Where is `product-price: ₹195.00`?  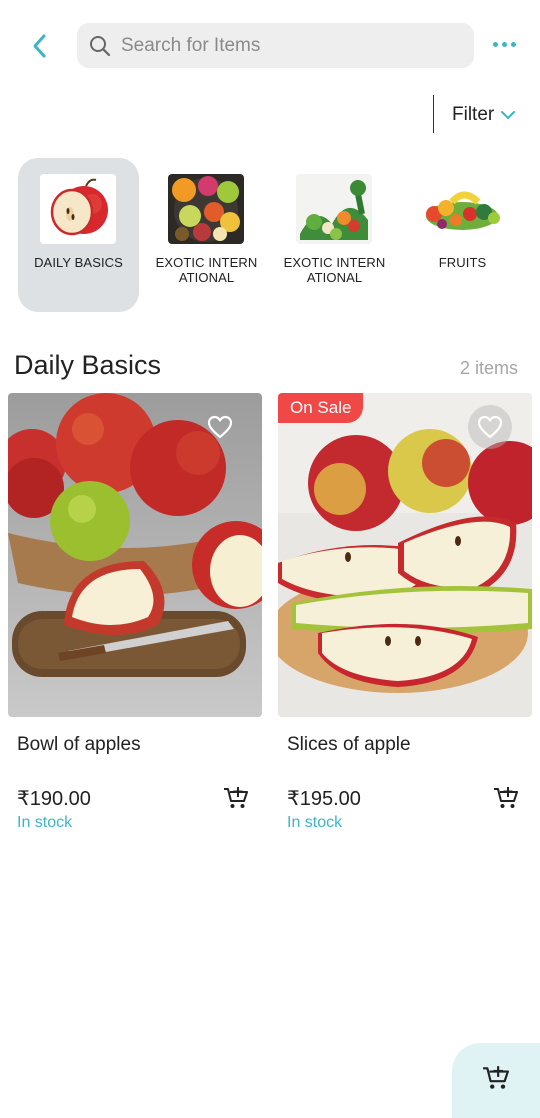 product-price: ₹195.00 is located at coordinates (324, 799).